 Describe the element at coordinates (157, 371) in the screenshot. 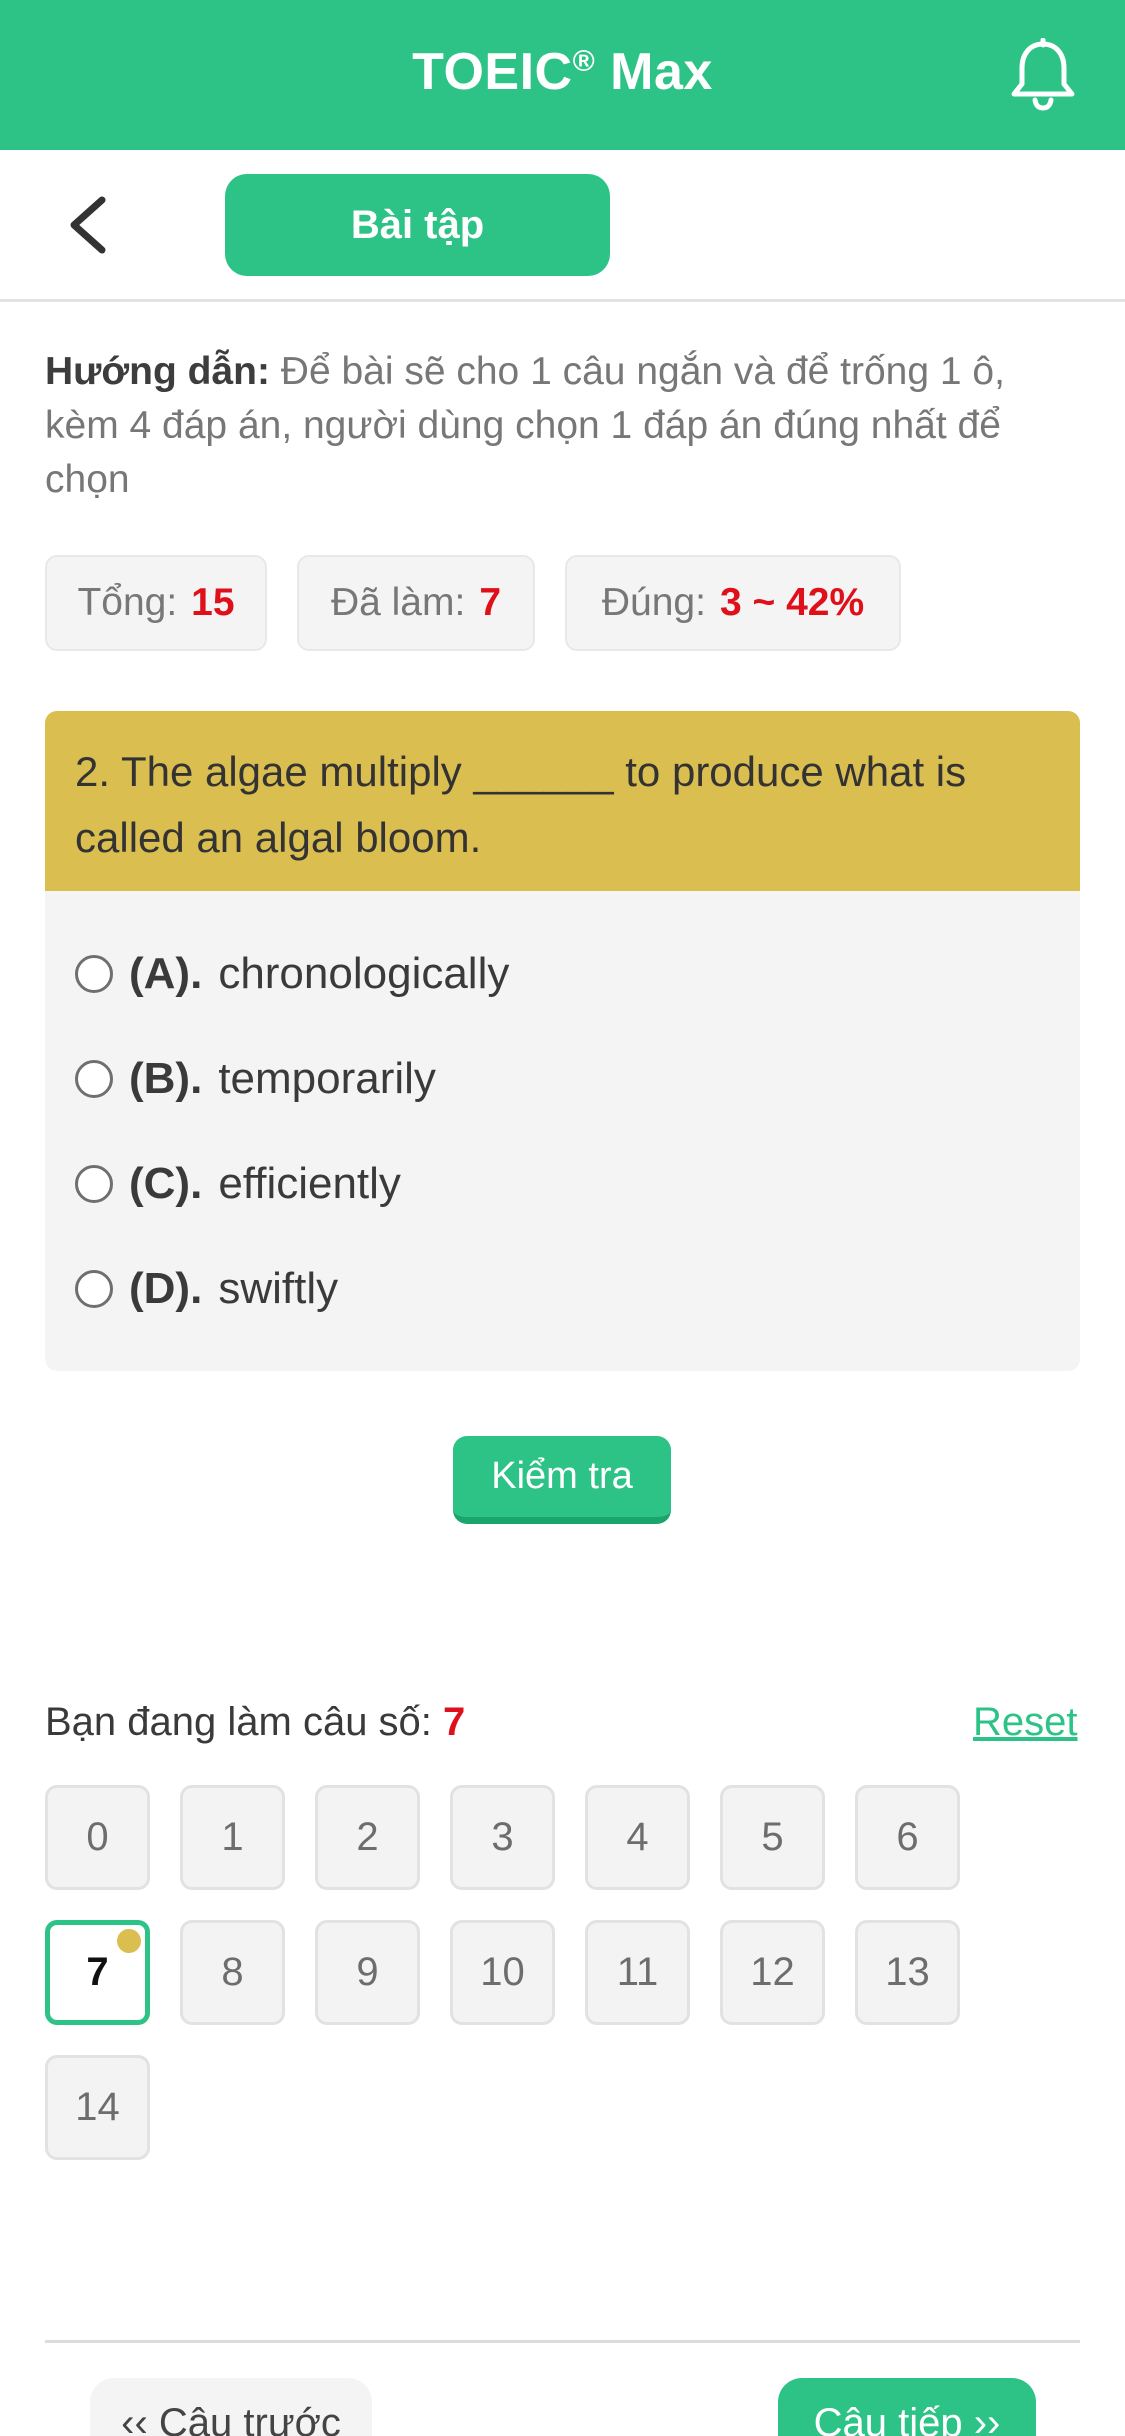

I see `instructions-label: Hướng dẫn:` at that location.